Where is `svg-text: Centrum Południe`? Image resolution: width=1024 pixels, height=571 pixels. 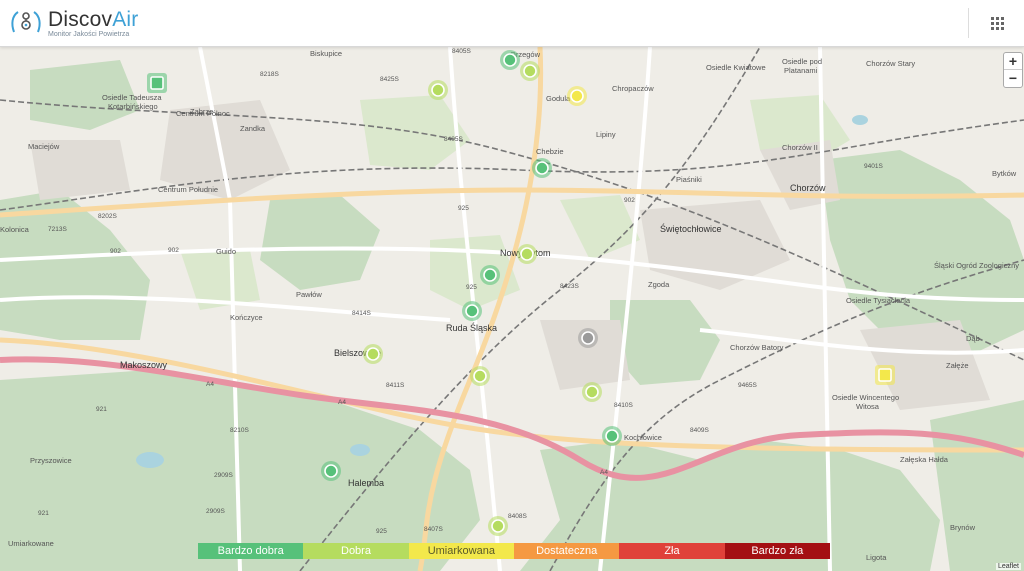 svg-text: Centrum Południe is located at coordinates (188, 189).